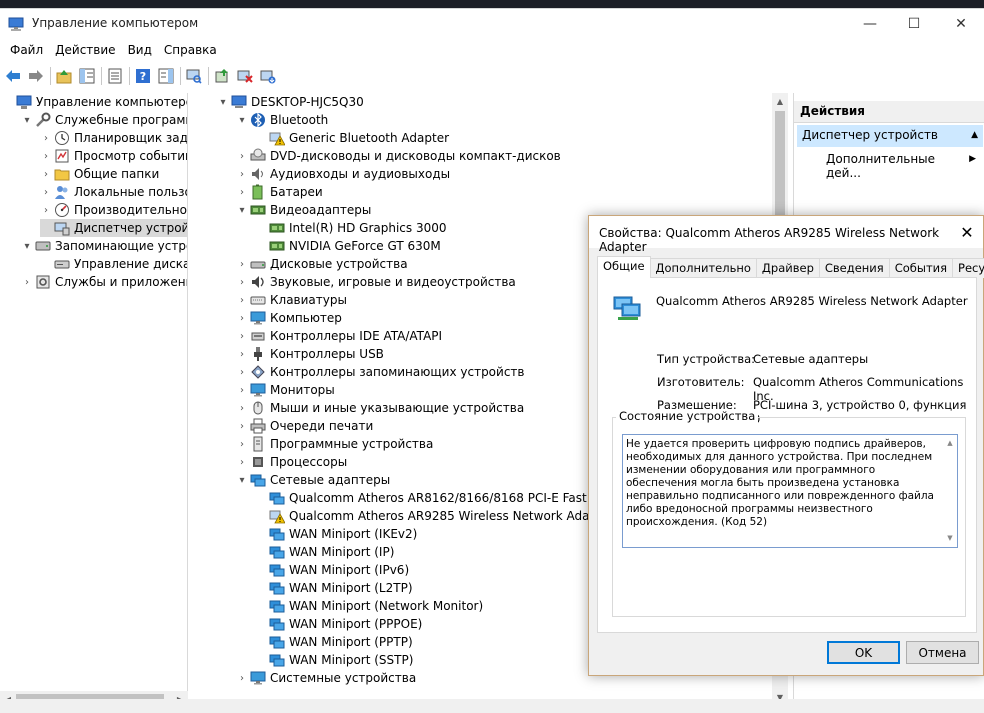 The width and height of the screenshot is (984, 713). Describe the element at coordinates (279, 192) in the screenshot. I see `device-tree-item: › Батареи` at that location.